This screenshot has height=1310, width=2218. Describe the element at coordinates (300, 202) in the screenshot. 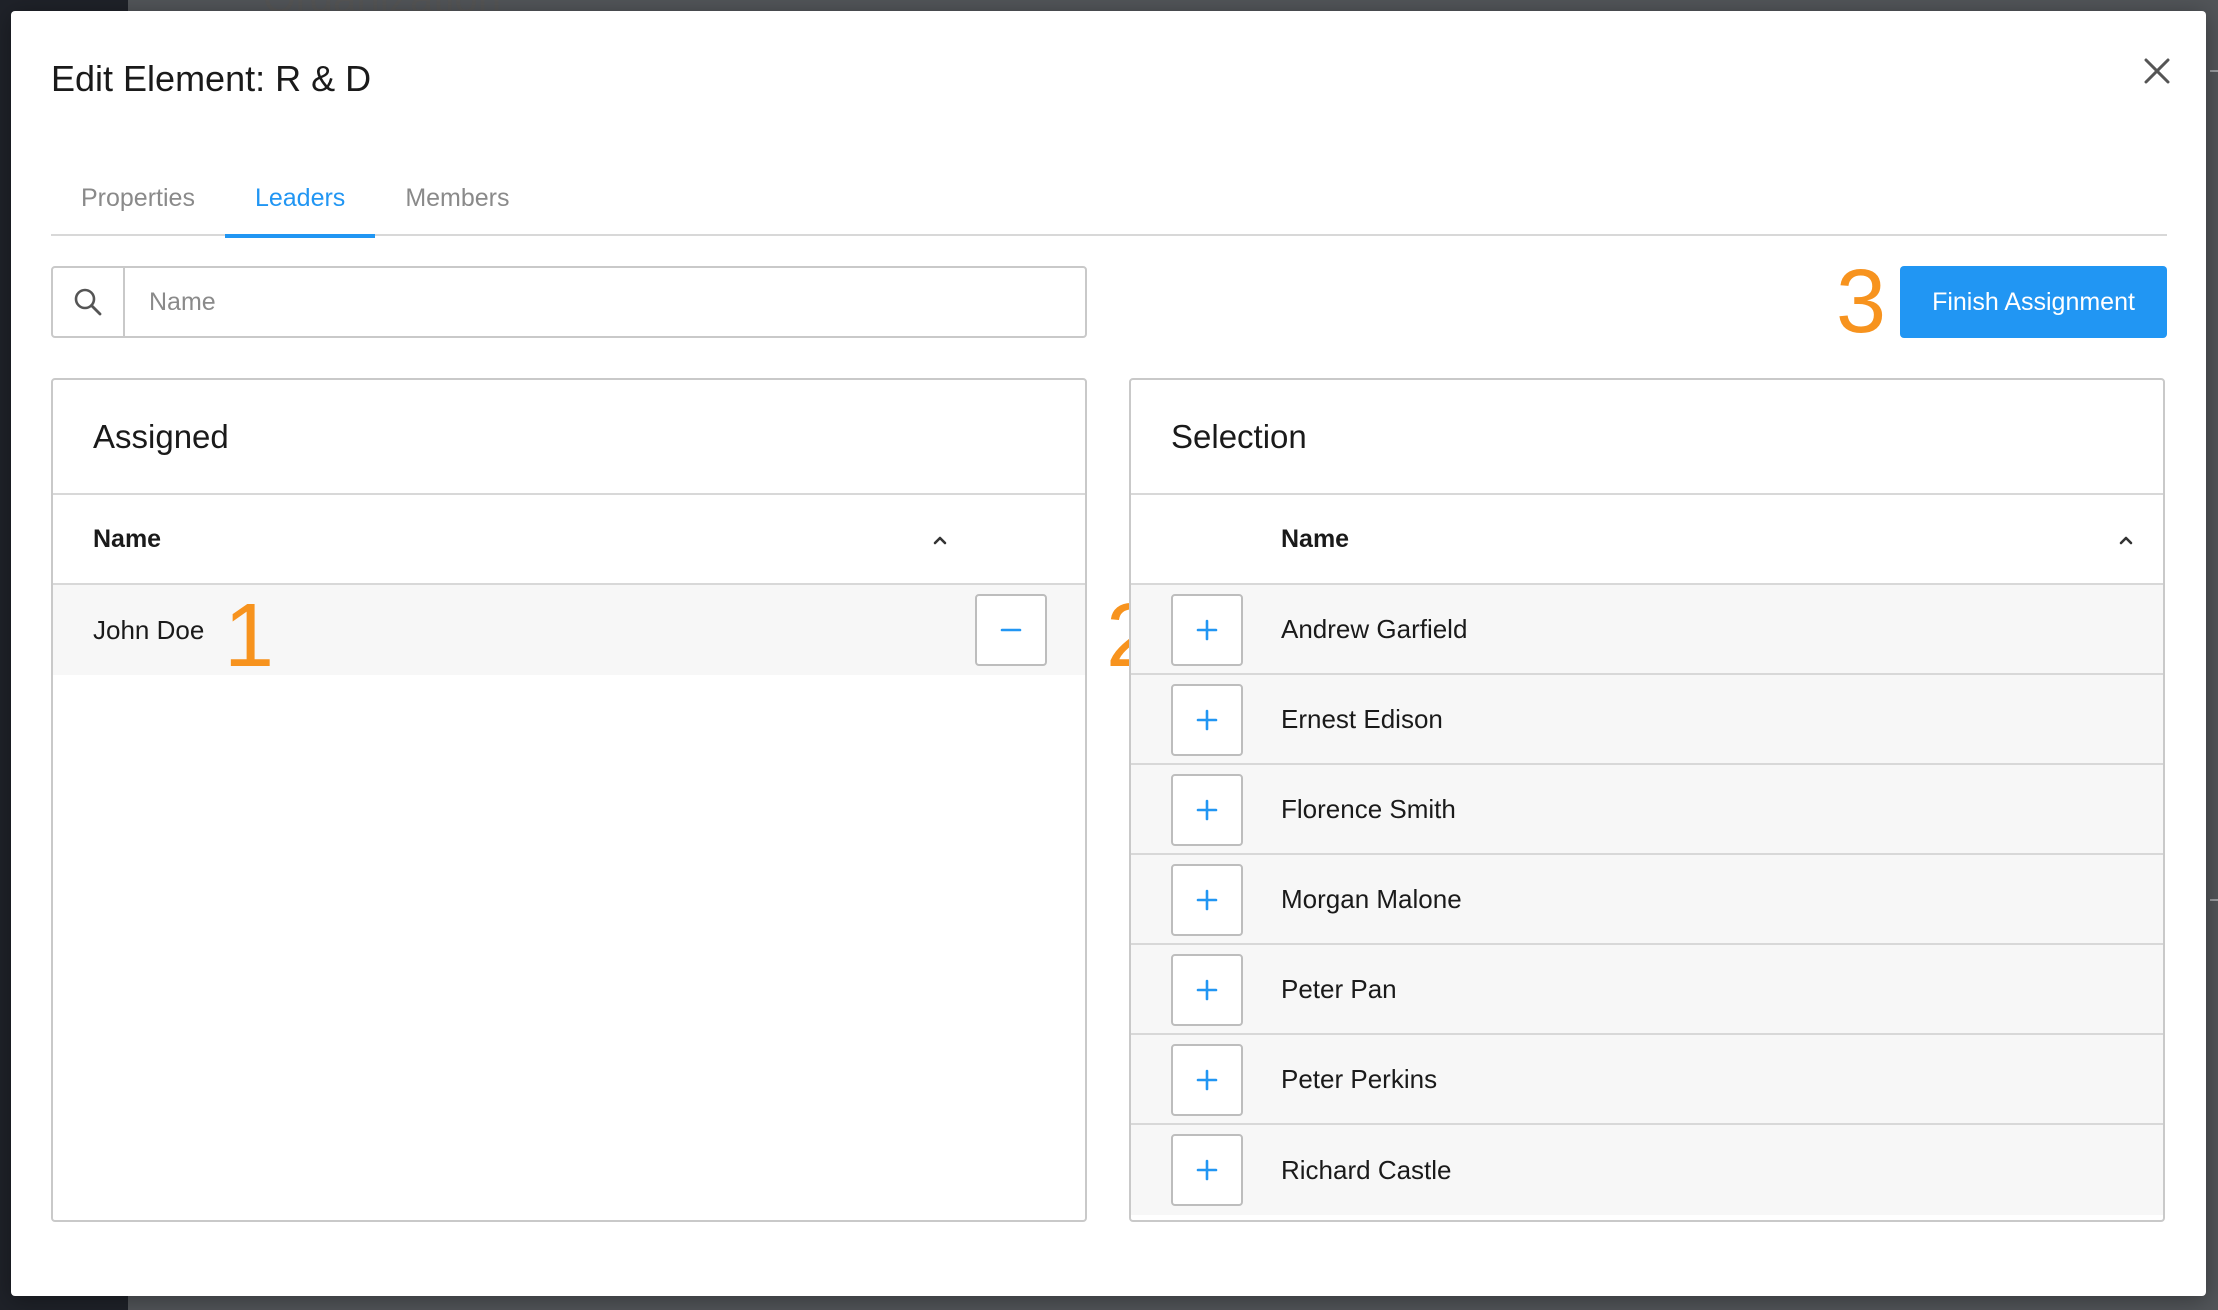

I see `tab-leaders: Leaders` at that location.